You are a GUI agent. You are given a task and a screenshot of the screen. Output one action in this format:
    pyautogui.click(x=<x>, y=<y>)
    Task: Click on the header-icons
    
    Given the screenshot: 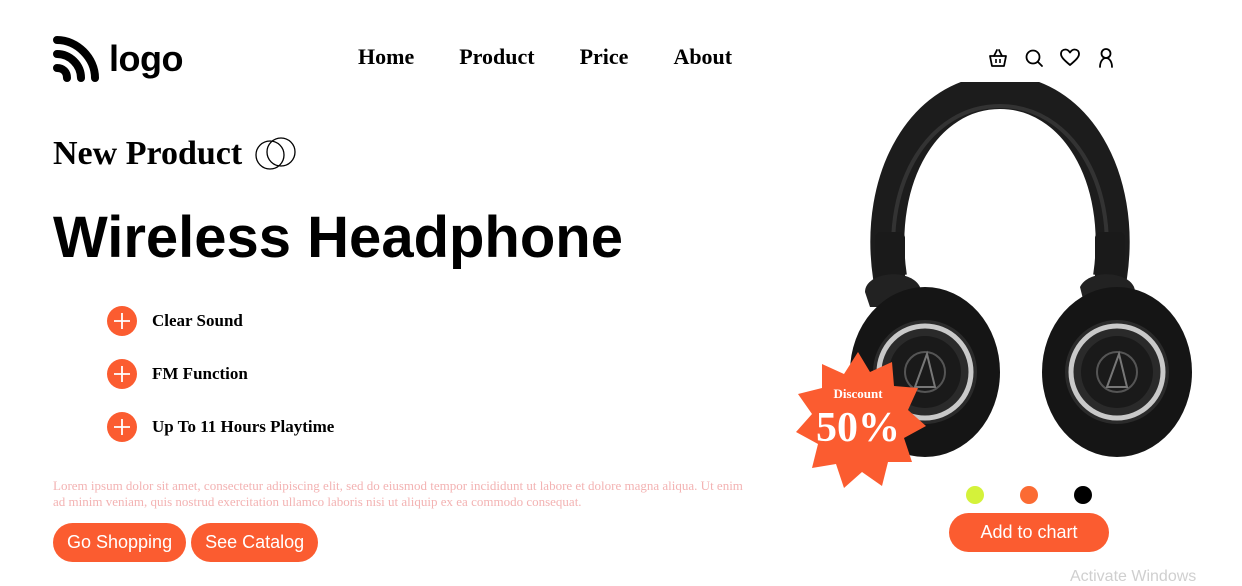 What is the action you would take?
    pyautogui.click(x=1052, y=58)
    